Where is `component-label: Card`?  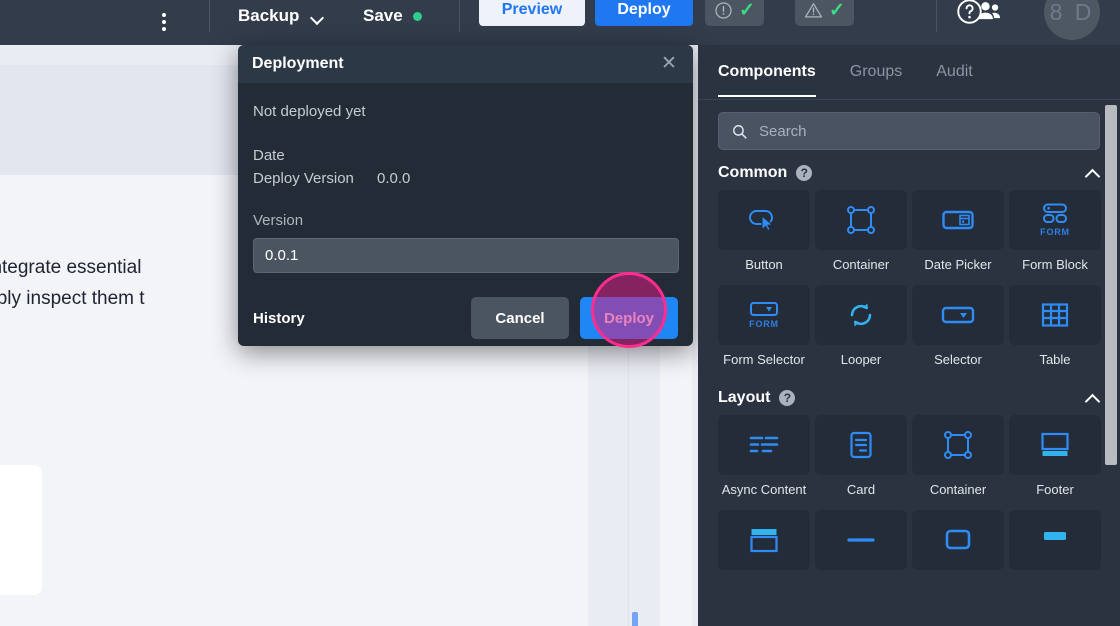 component-label: Card is located at coordinates (861, 489).